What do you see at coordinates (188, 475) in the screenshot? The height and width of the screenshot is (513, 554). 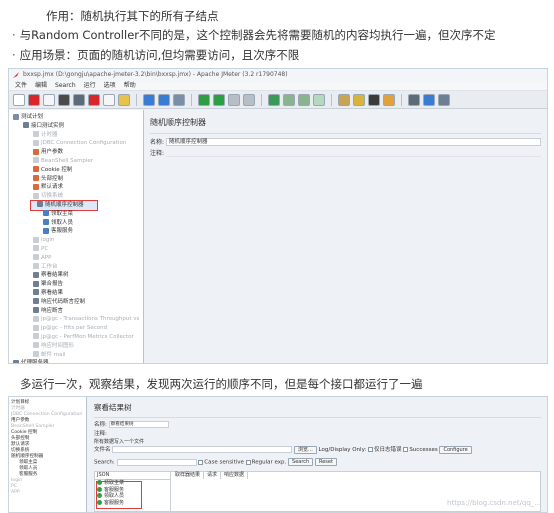 I see `result-tab: 取样器结果` at bounding box center [188, 475].